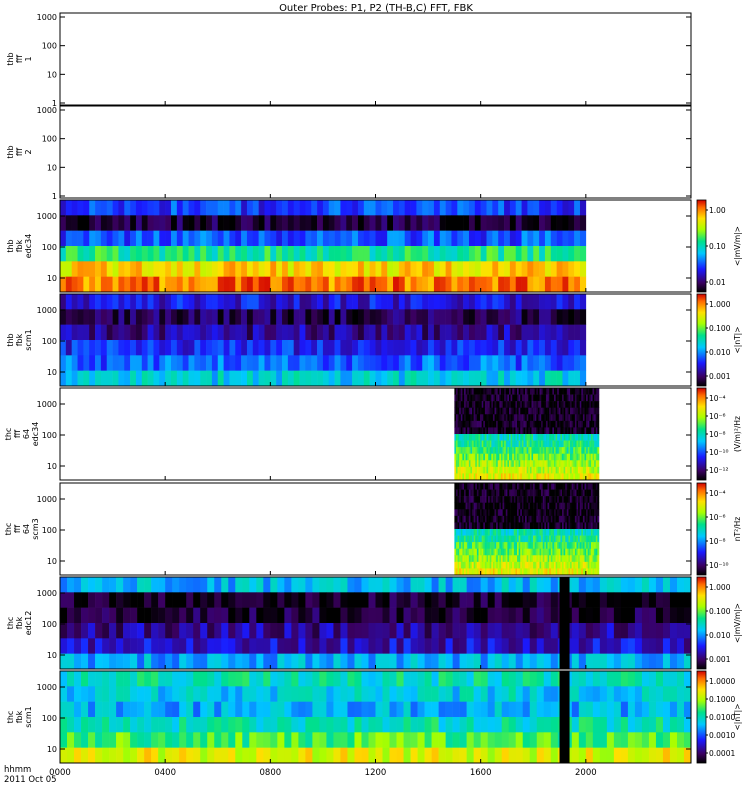 This screenshot has height=800, width=750. Describe the element at coordinates (271, 773) in the screenshot. I see `x-tick-label: 0800` at that location.